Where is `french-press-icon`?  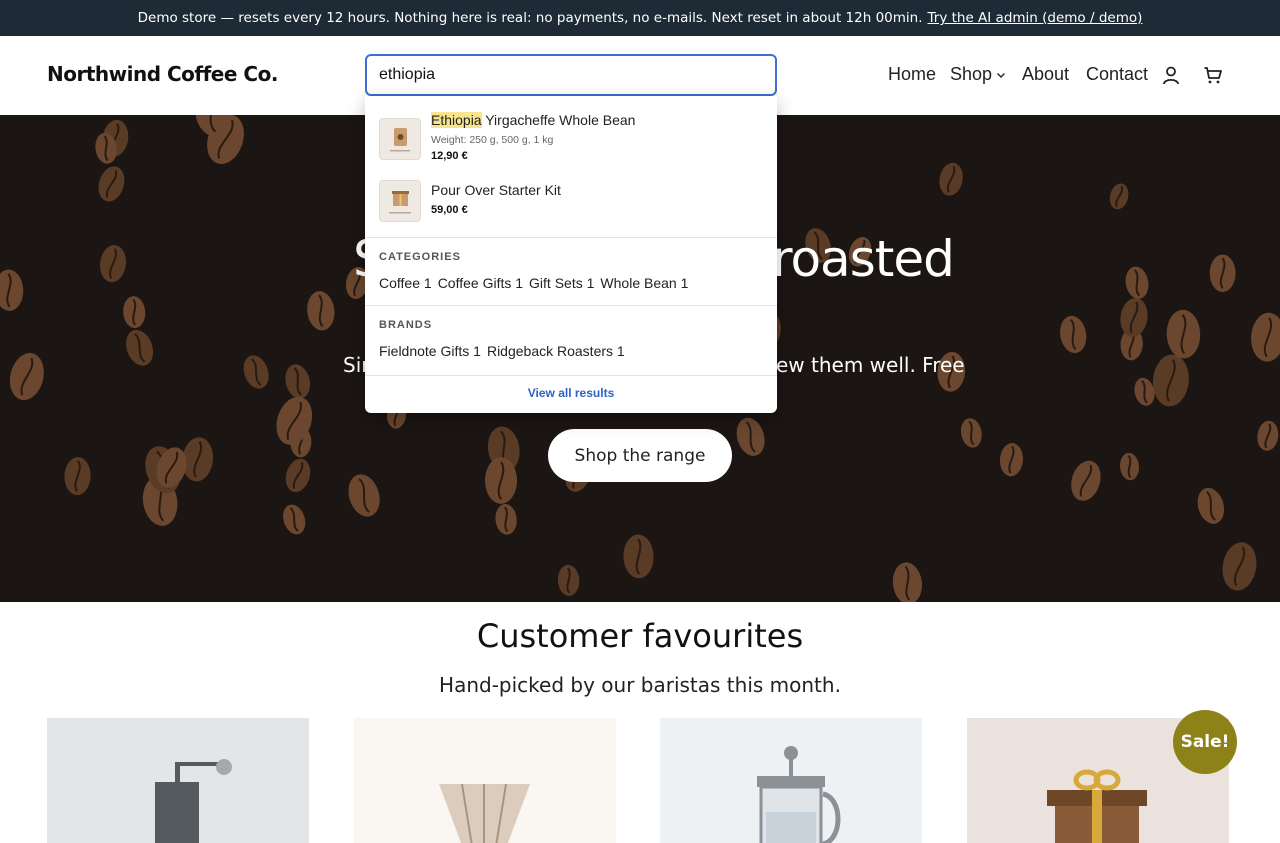 french-press-icon is located at coordinates (799, 794).